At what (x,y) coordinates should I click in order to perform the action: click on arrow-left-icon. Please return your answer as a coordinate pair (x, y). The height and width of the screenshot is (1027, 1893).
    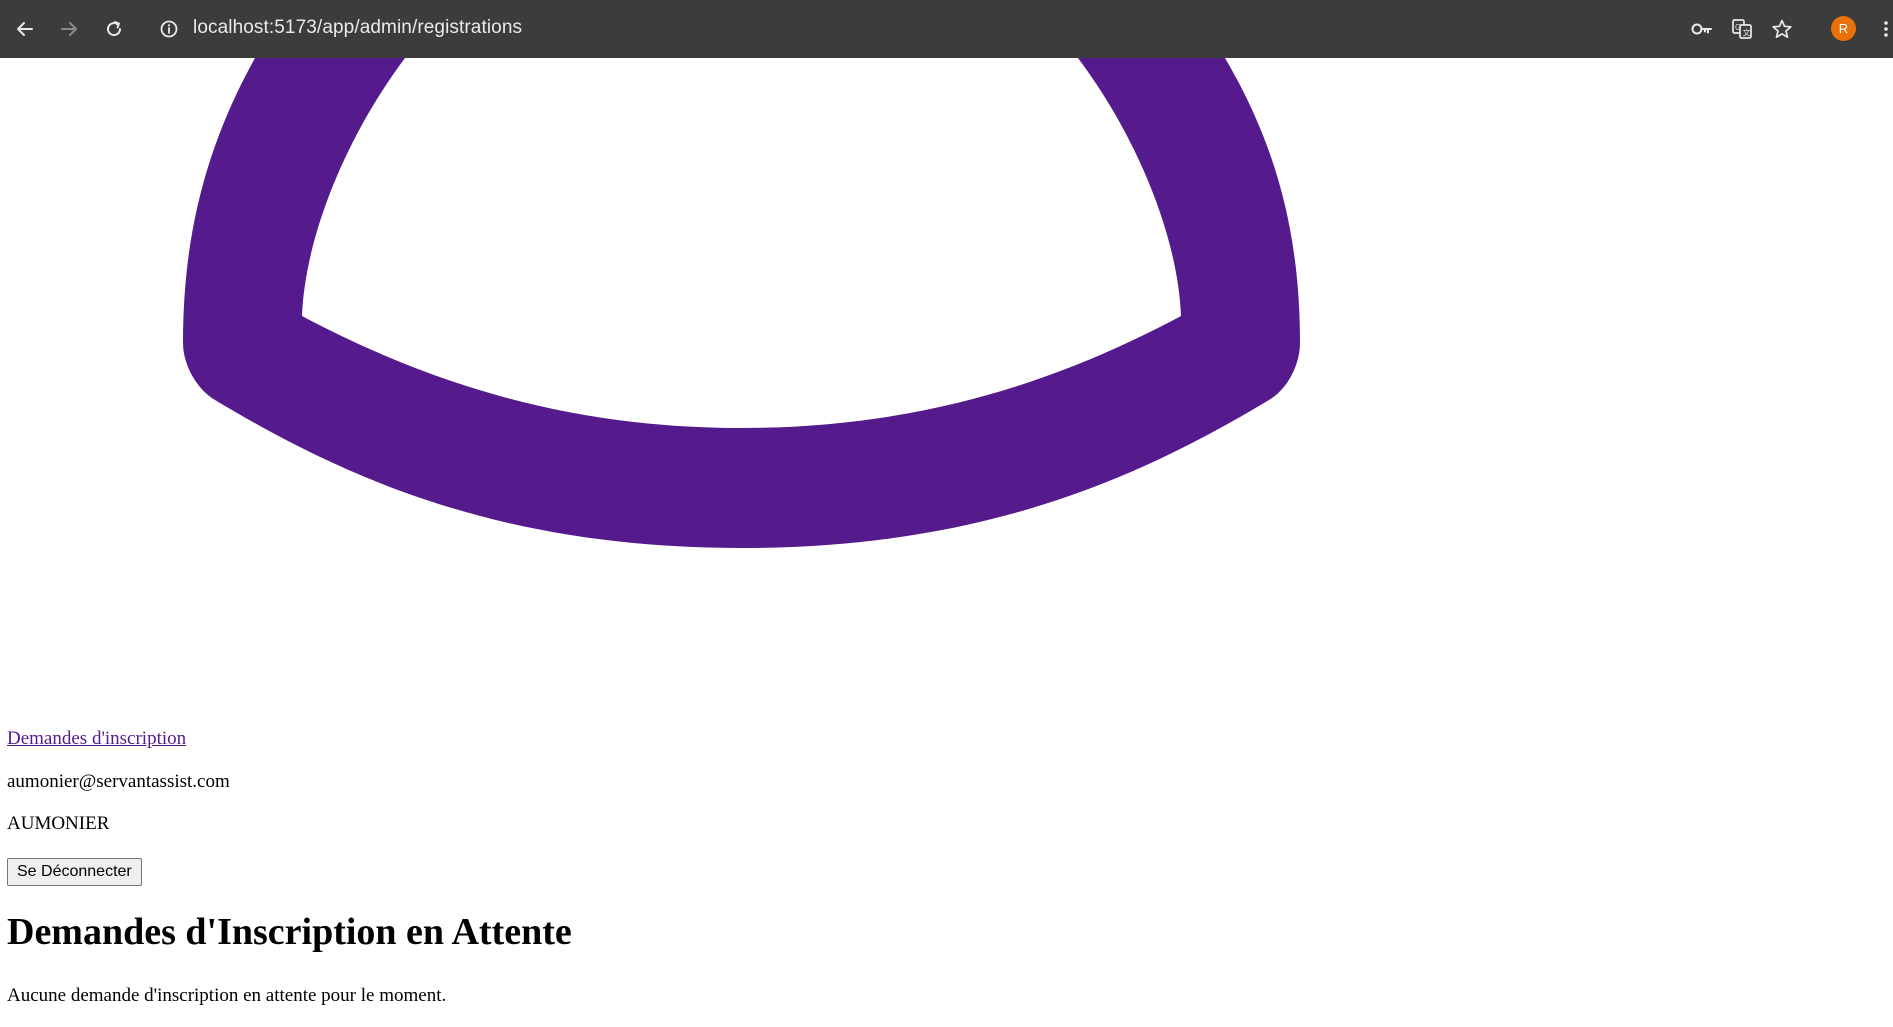
    Looking at the image, I should click on (25, 29).